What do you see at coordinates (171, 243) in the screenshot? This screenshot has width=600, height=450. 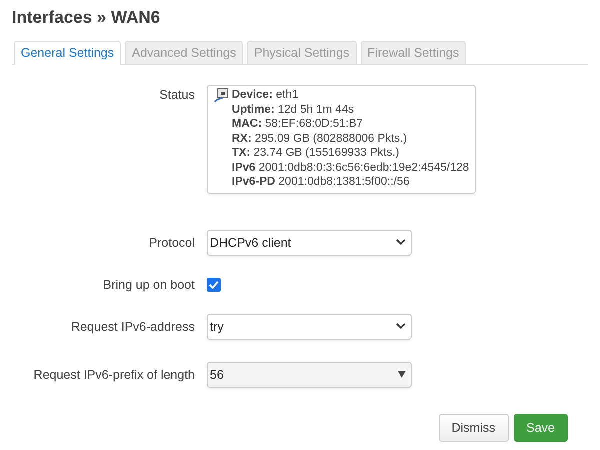 I see `field-label: Protocol` at bounding box center [171, 243].